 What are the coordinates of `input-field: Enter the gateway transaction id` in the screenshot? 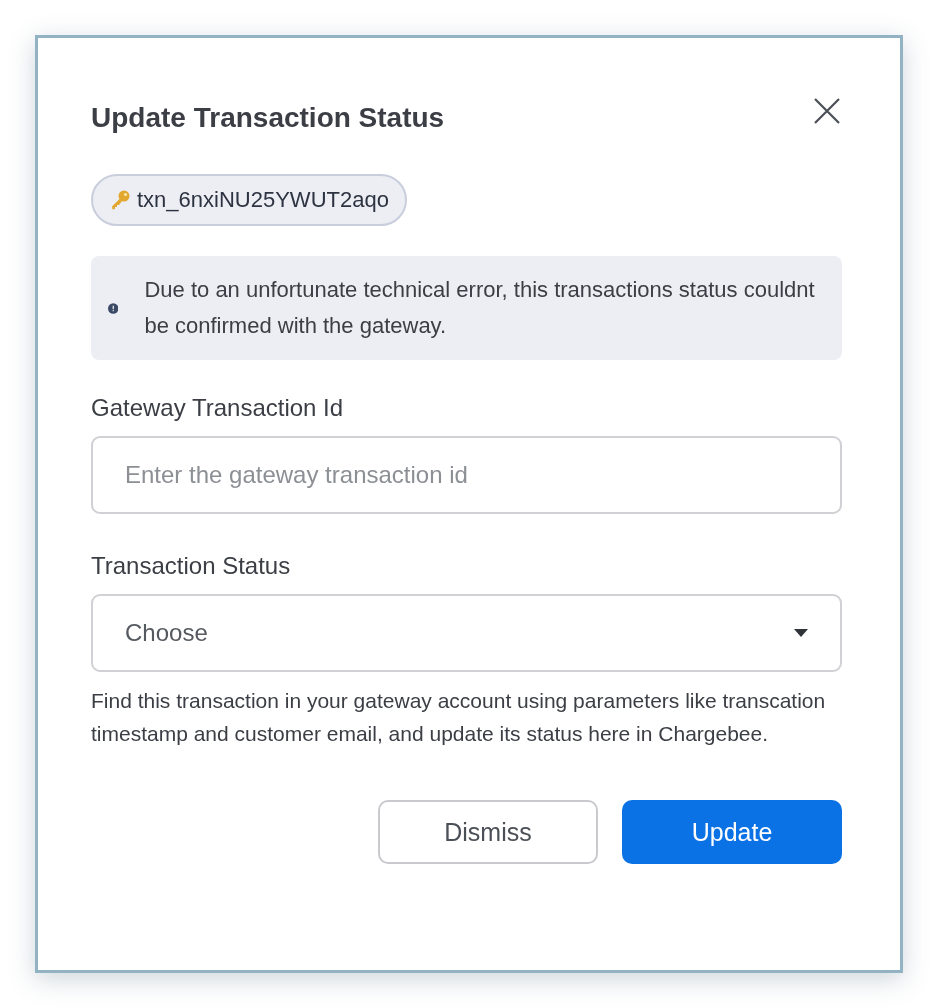 It's located at (466, 475).